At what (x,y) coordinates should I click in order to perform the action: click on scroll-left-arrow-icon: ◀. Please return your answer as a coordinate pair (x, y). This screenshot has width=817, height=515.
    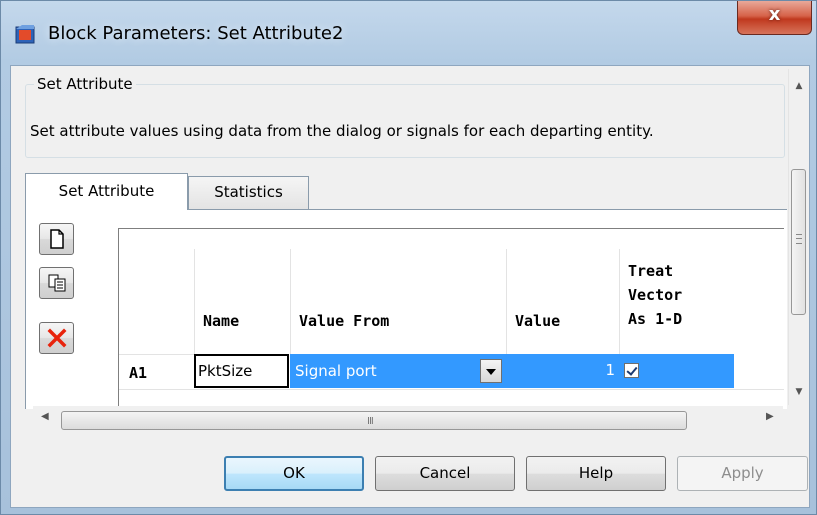
    Looking at the image, I should click on (45, 416).